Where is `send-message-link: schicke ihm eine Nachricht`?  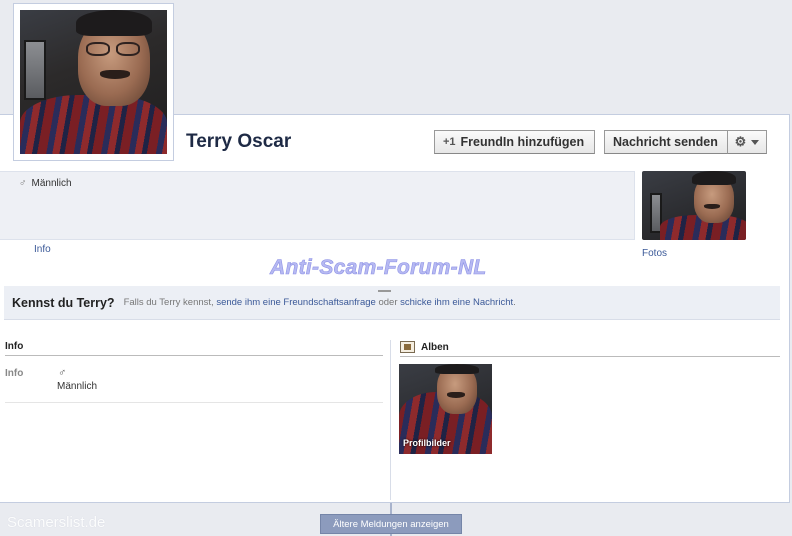 send-message-link: schicke ihm eine Nachricht is located at coordinates (456, 302).